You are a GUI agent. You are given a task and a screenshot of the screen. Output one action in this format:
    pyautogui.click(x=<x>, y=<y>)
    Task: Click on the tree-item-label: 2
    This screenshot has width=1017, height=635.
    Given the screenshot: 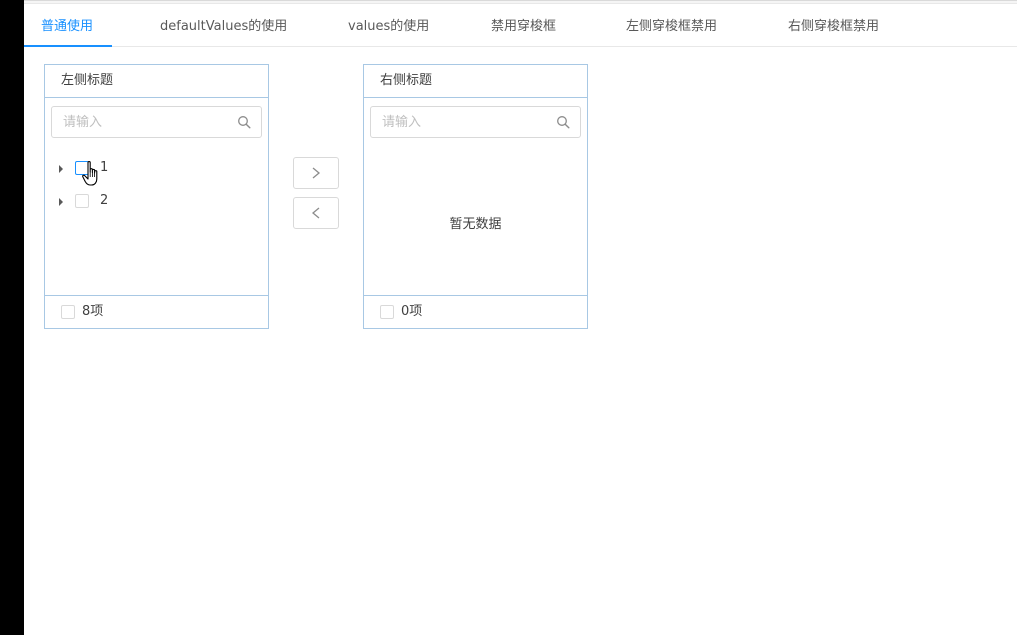 What is the action you would take?
    pyautogui.click(x=104, y=200)
    